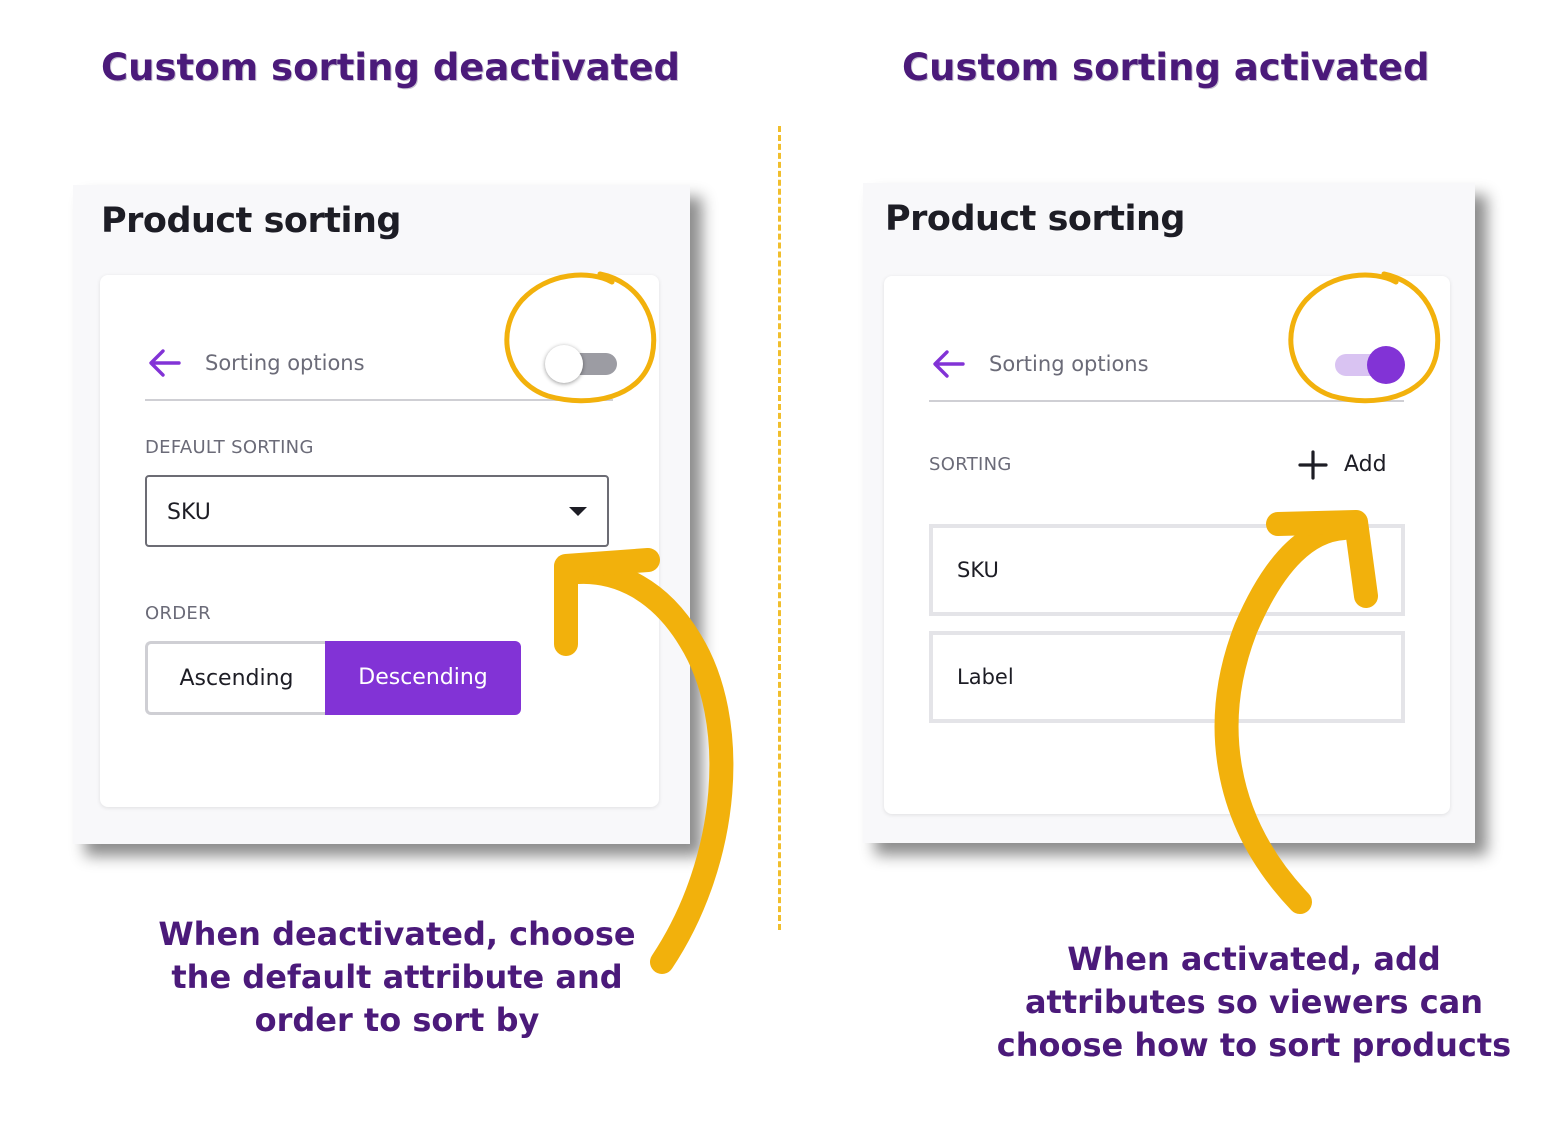  I want to click on caption-line: choose how to sort products, so click(1254, 1045).